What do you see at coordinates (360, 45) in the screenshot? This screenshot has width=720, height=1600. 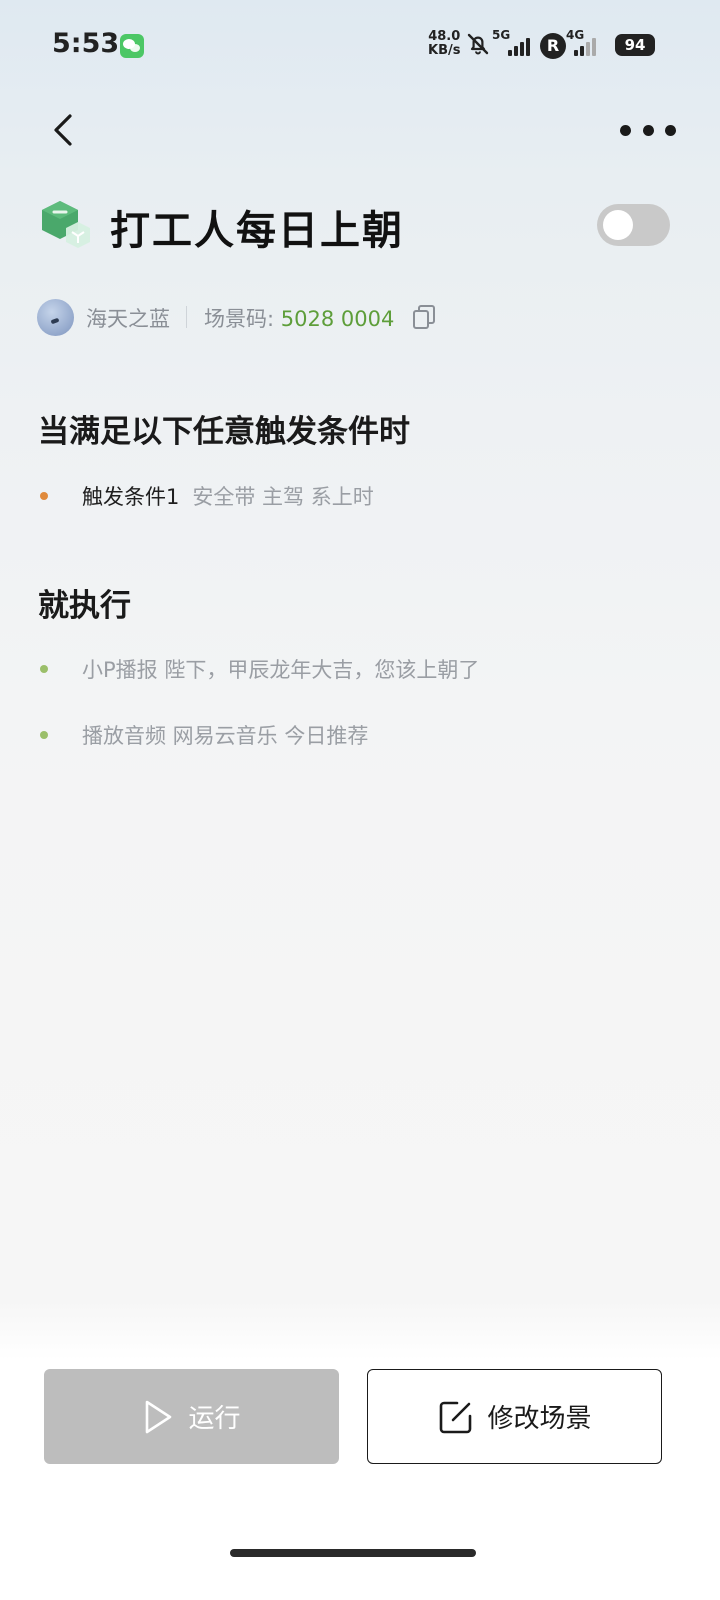 I see `status-bar: 5:53 48.0 KB/s 5G R 4G 94` at bounding box center [360, 45].